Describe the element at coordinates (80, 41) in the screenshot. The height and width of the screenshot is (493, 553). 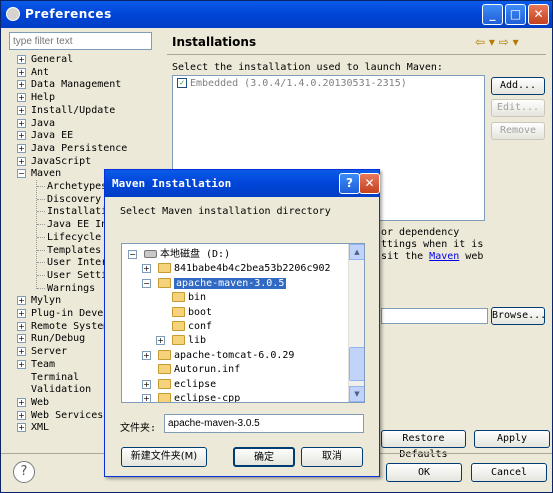
I see `filter-input` at that location.